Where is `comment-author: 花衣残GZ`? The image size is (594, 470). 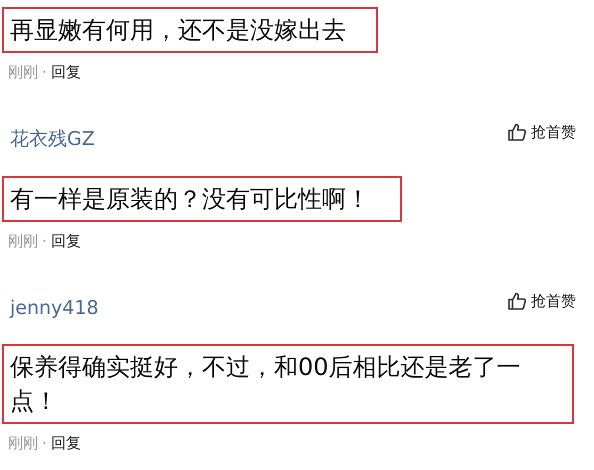 comment-author: 花衣残GZ is located at coordinates (52, 139).